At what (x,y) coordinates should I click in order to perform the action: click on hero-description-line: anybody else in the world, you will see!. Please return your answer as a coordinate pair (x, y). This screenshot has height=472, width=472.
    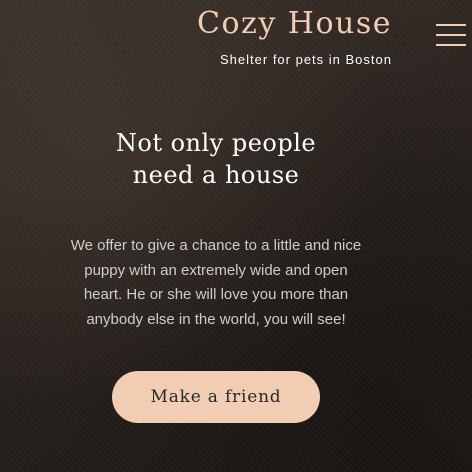
    Looking at the image, I should click on (216, 319).